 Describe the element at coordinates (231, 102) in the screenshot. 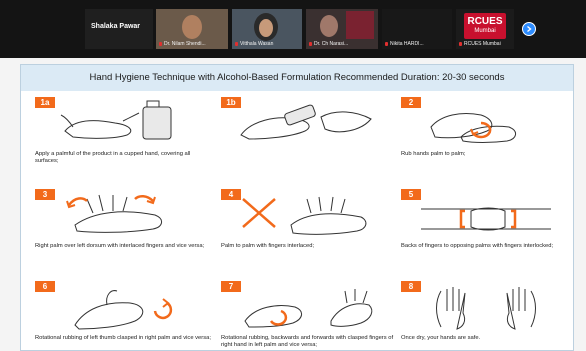

I see `step-badge: 1b` at that location.